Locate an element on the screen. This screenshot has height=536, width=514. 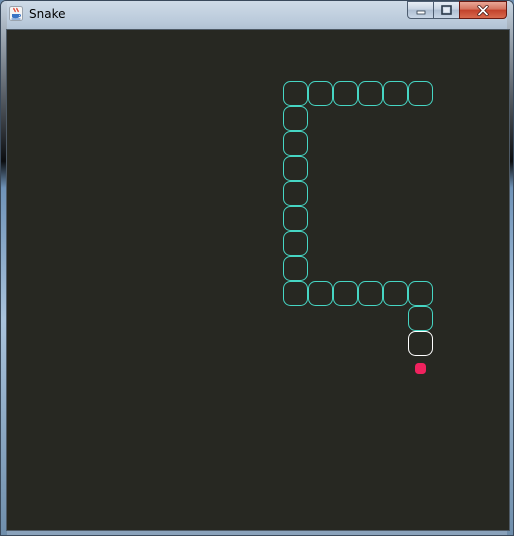
food-pellet is located at coordinates (420, 368).